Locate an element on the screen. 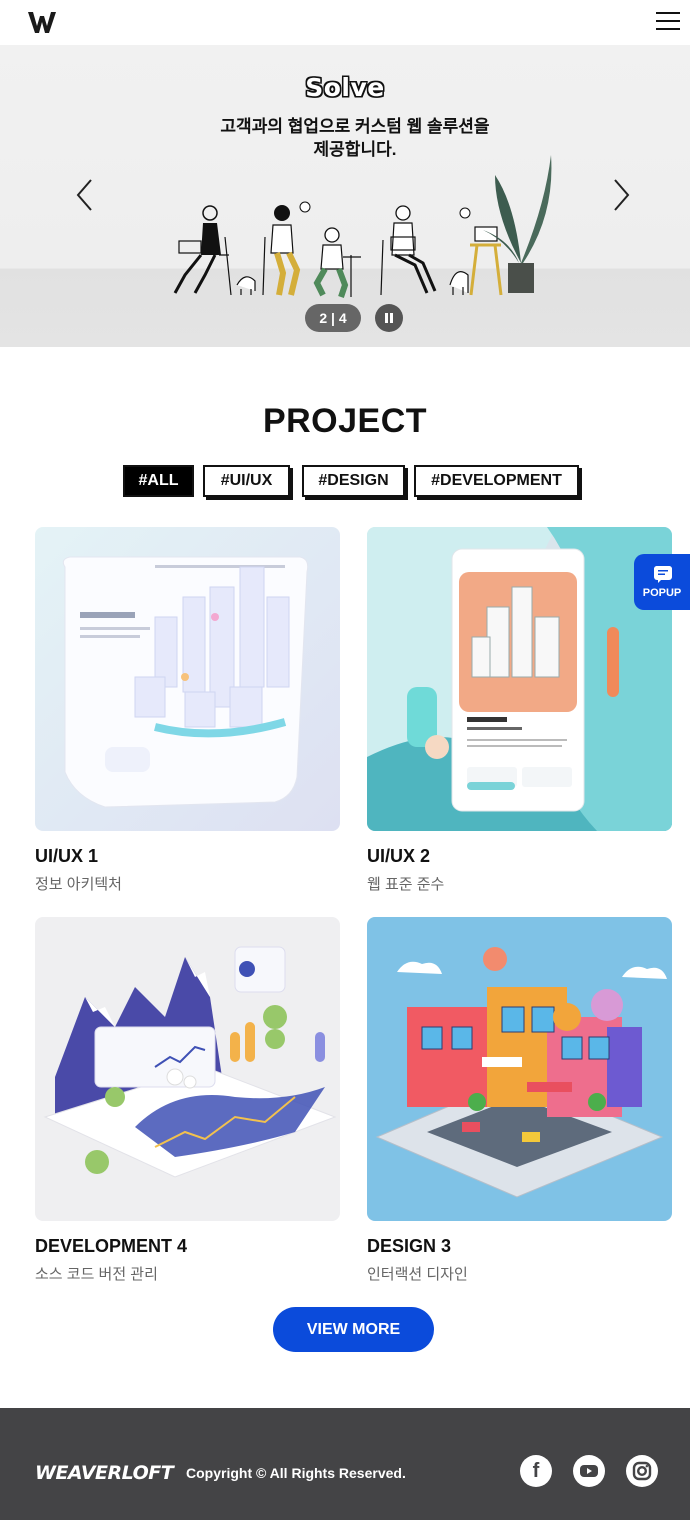 The width and height of the screenshot is (690, 1520). facebook-icon: f is located at coordinates (536, 1471).